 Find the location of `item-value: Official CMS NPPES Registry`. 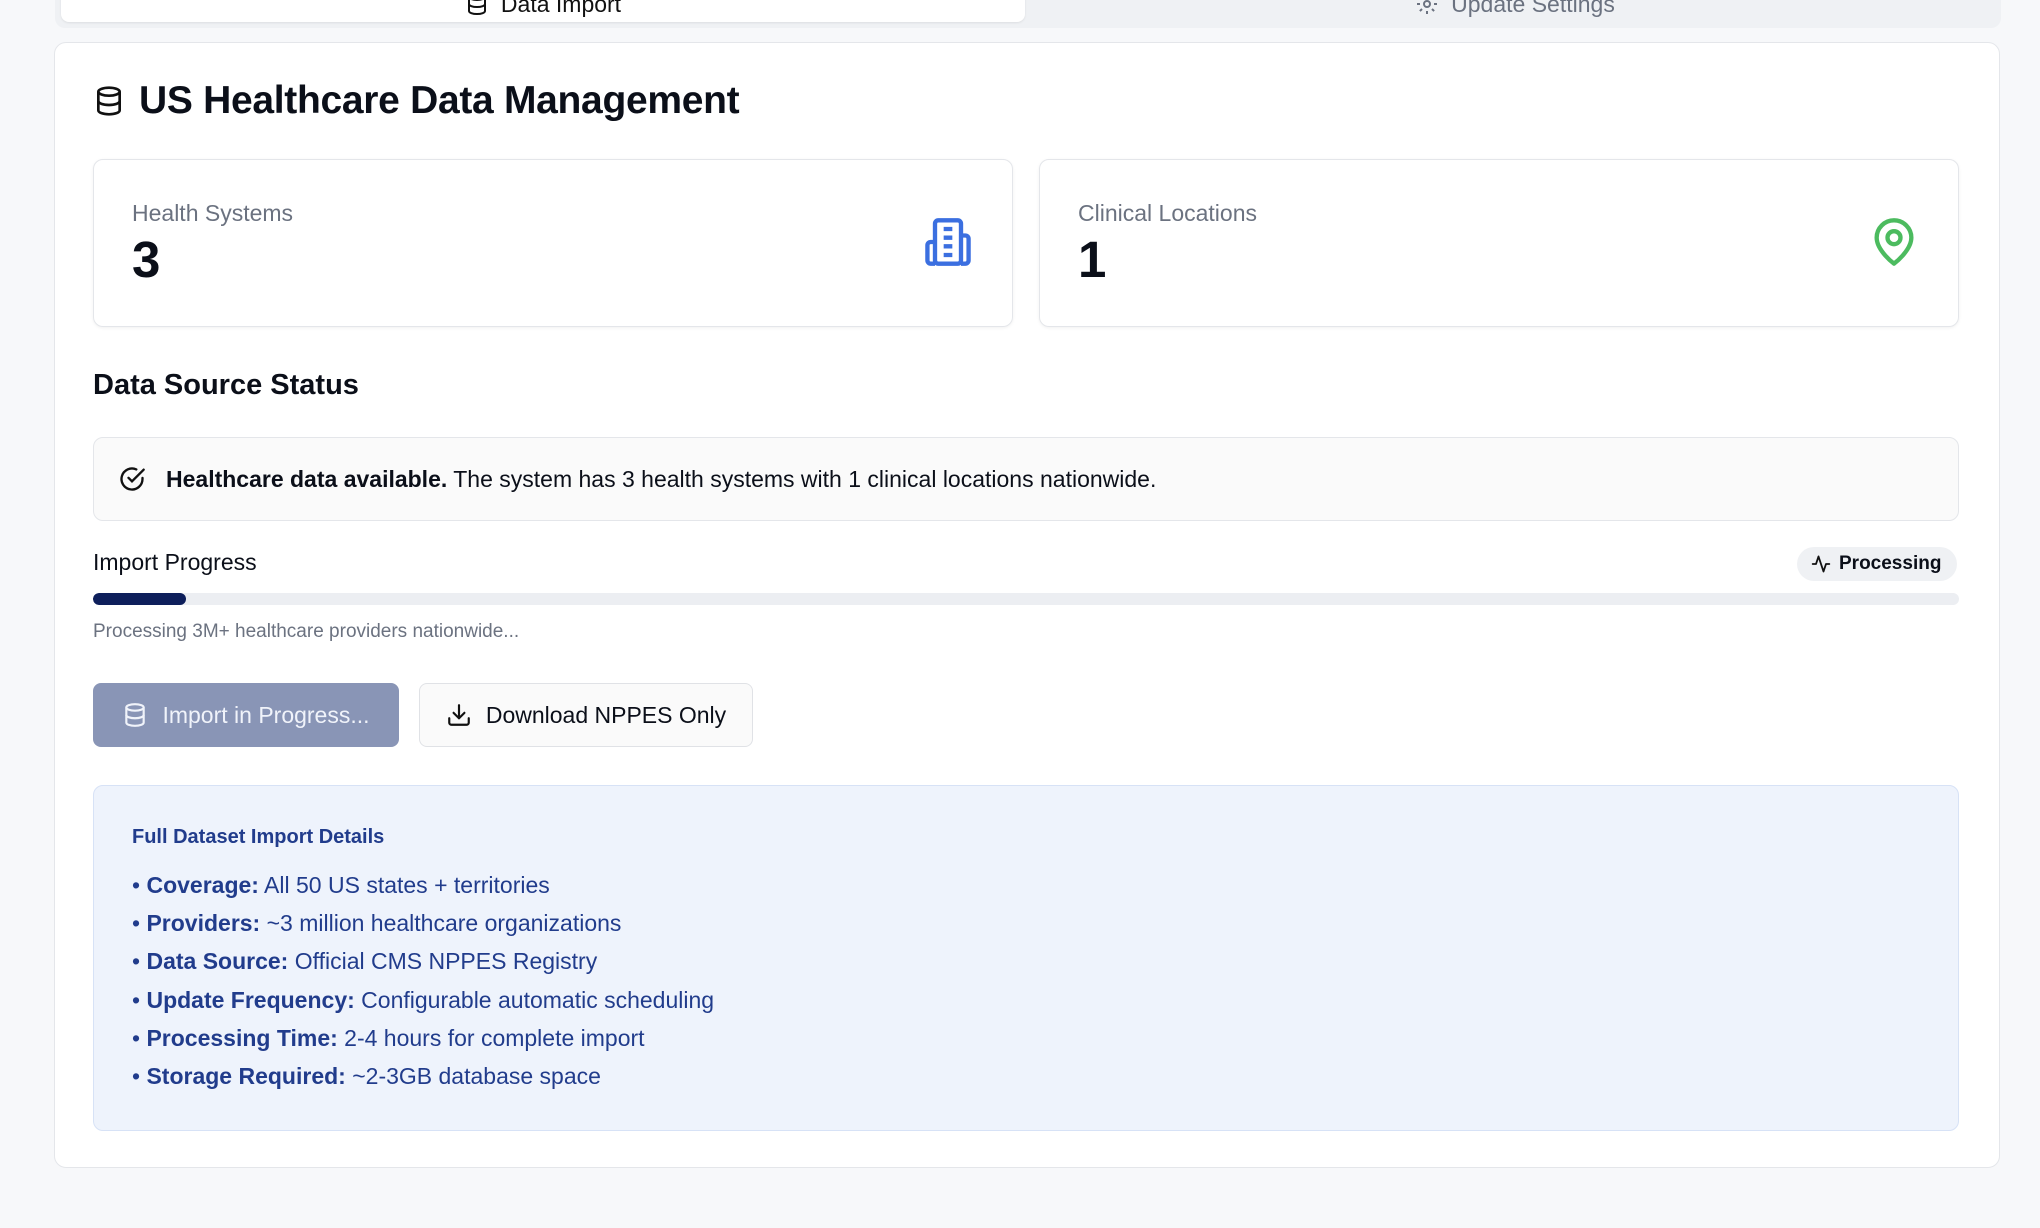

item-value: Official CMS NPPES Registry is located at coordinates (443, 961).